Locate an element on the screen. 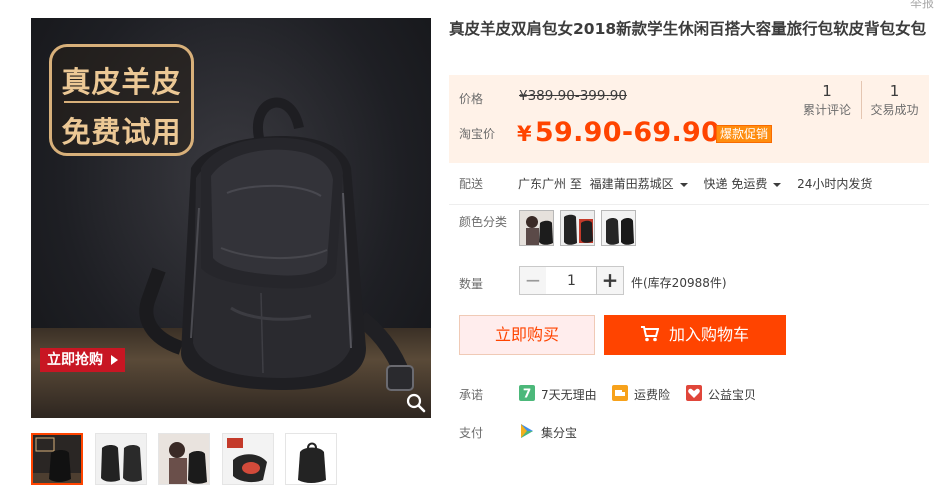  report-link: 举报 is located at coordinates (922, 5).